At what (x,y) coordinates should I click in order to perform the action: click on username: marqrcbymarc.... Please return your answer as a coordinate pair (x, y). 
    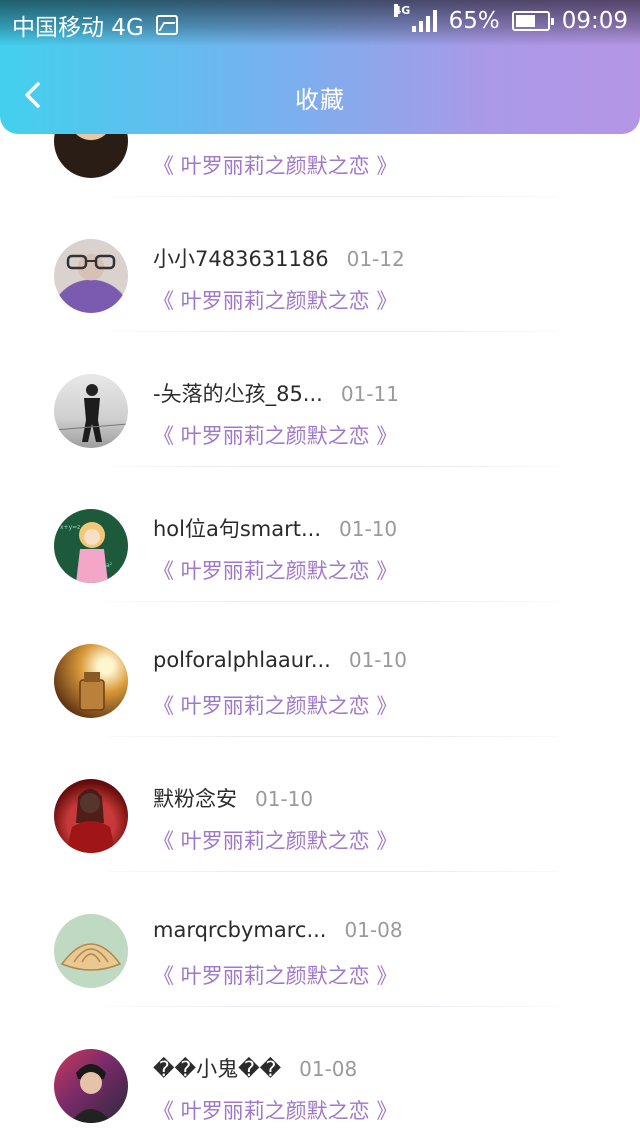
    Looking at the image, I should click on (239, 930).